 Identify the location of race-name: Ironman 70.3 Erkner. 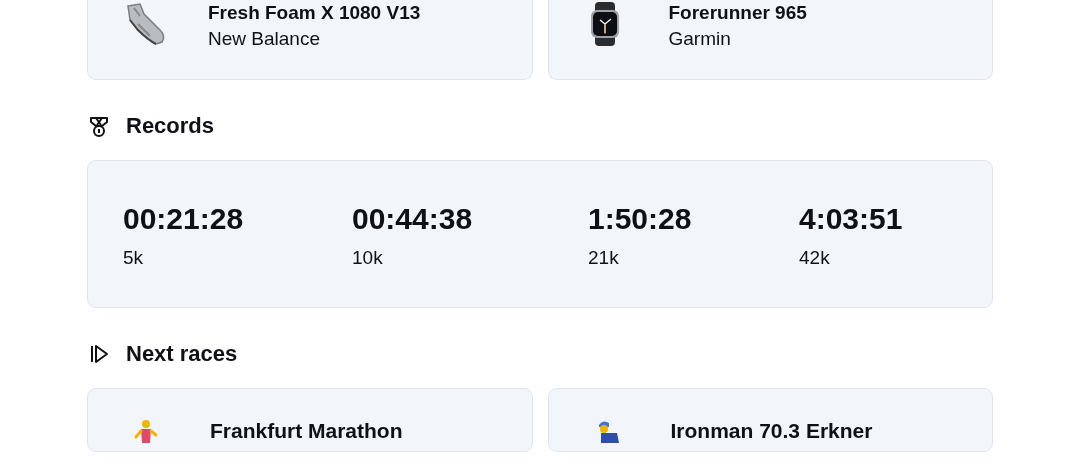
(771, 431).